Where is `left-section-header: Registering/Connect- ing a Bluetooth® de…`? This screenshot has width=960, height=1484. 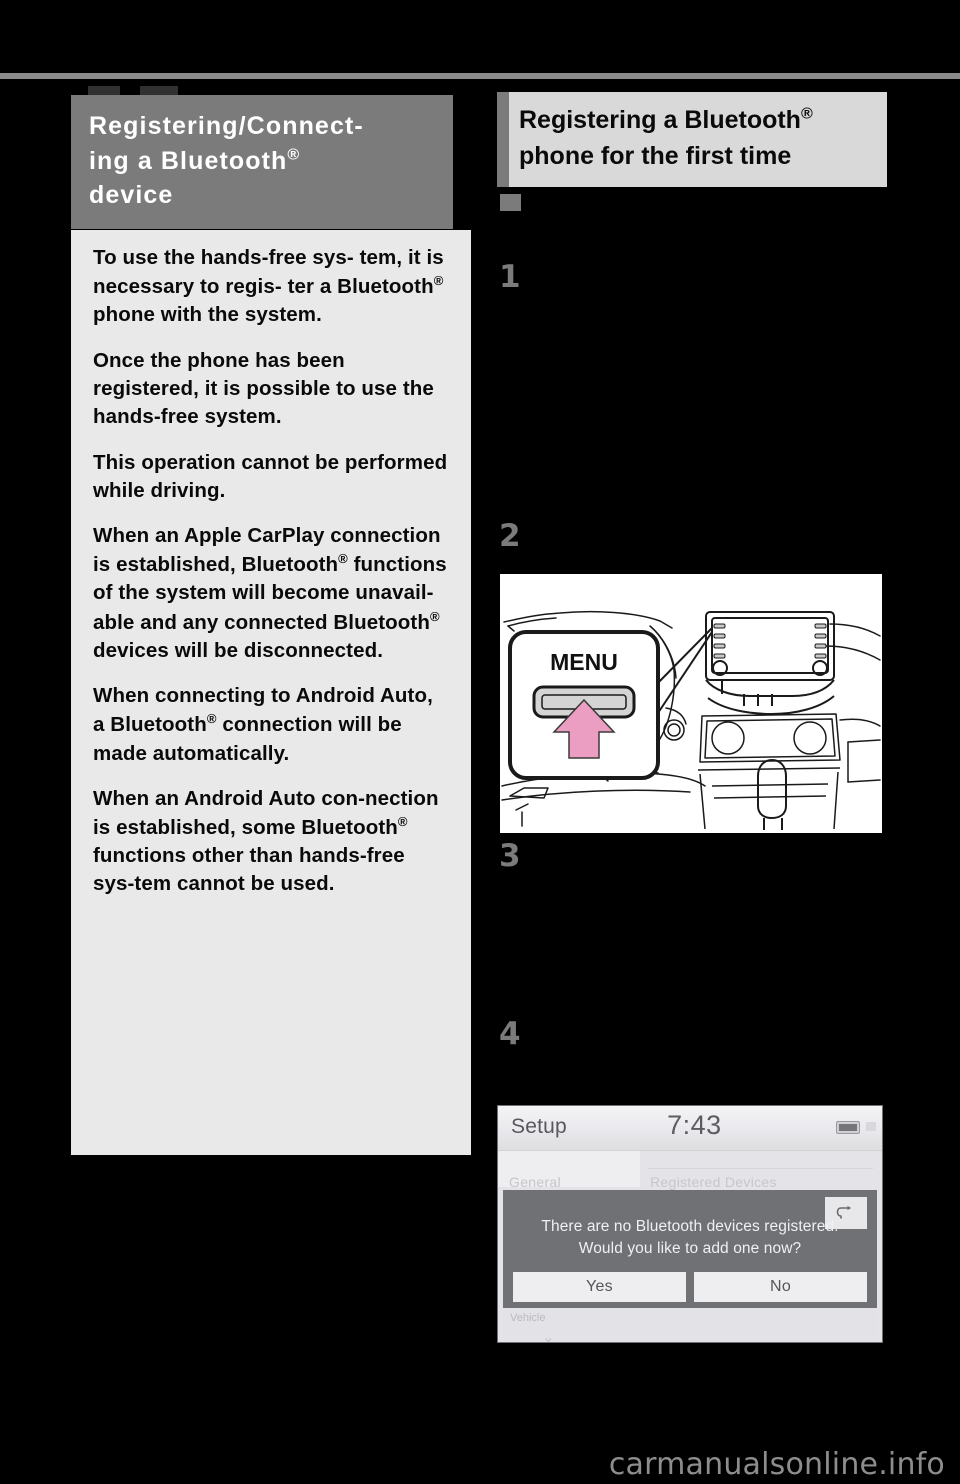
left-section-header: Registering/Connect- ing a Bluetooth® de… is located at coordinates (262, 162).